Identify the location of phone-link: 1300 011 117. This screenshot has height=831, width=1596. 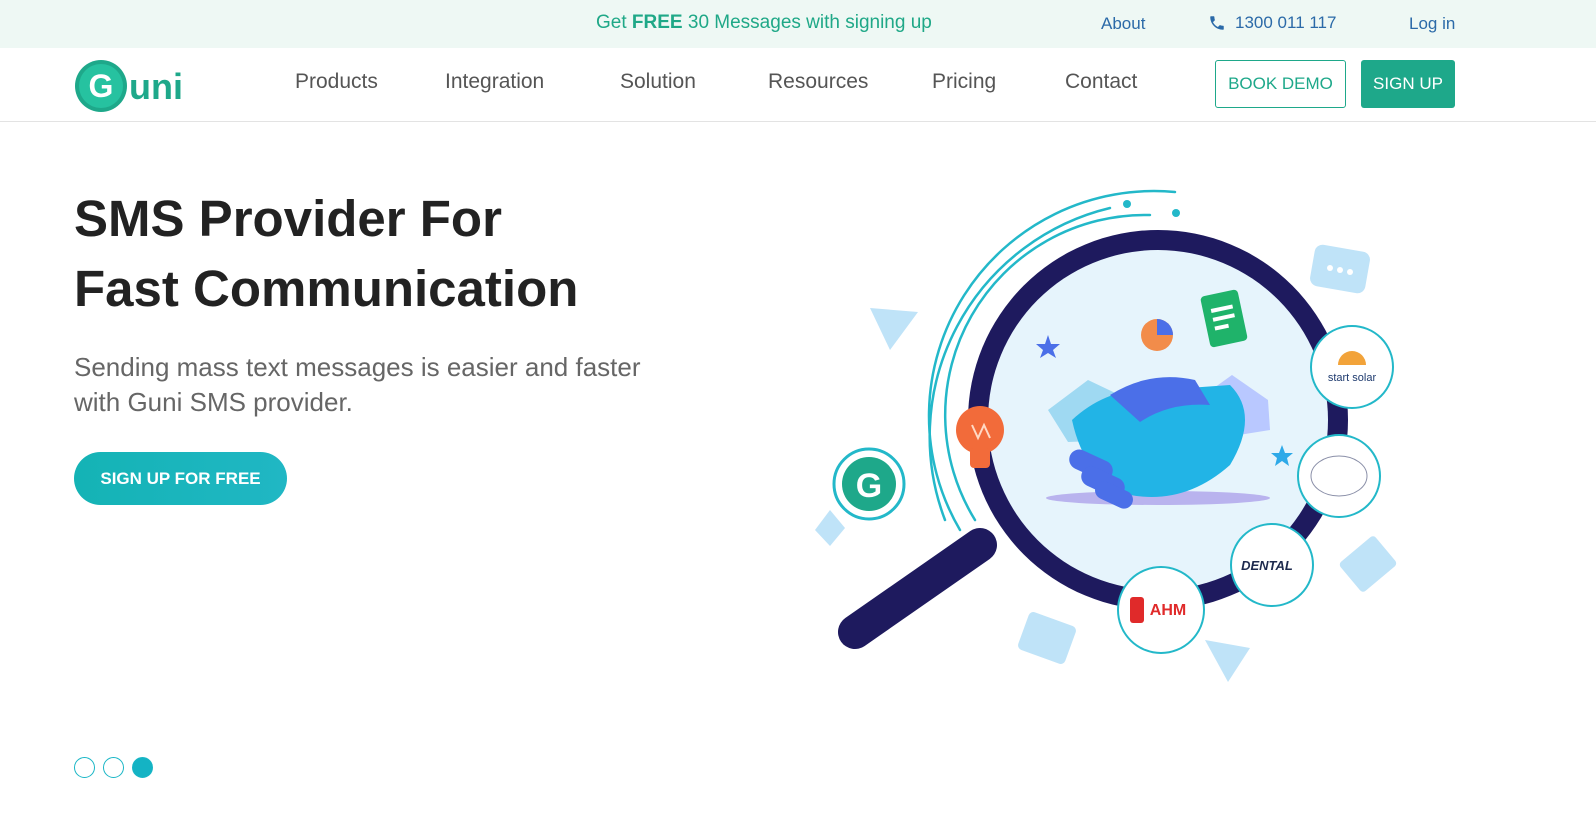
(1272, 23).